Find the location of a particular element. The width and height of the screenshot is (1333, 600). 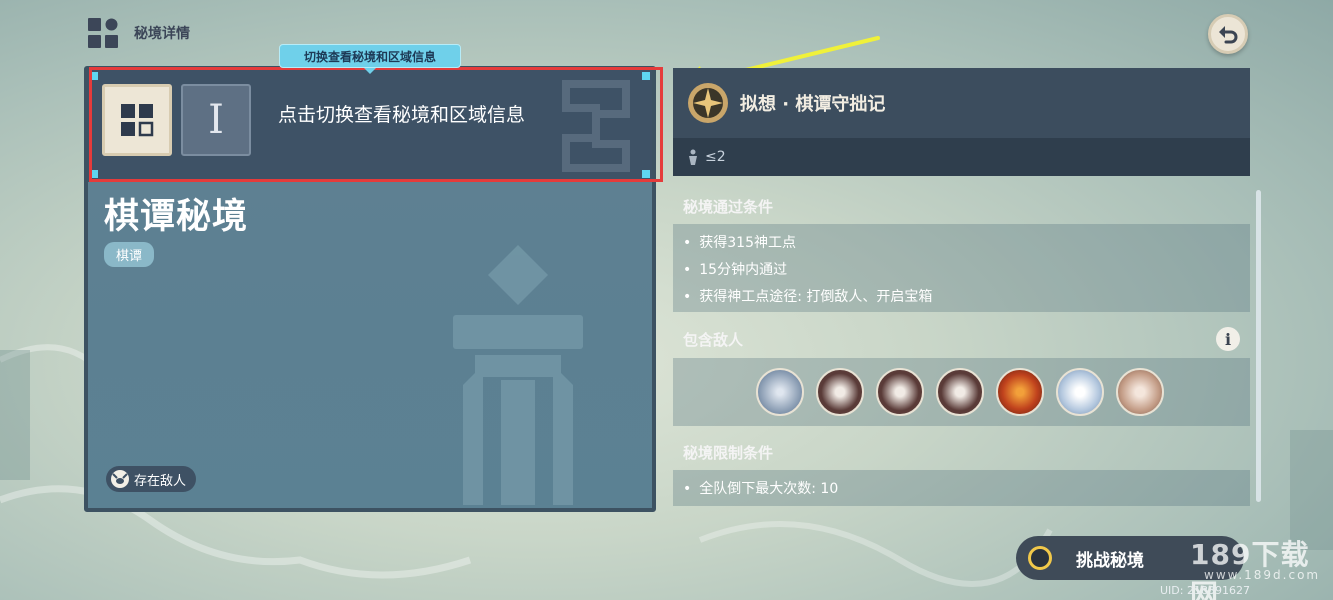

pass-condition-item: 获得315神工点 is located at coordinates (739, 242).